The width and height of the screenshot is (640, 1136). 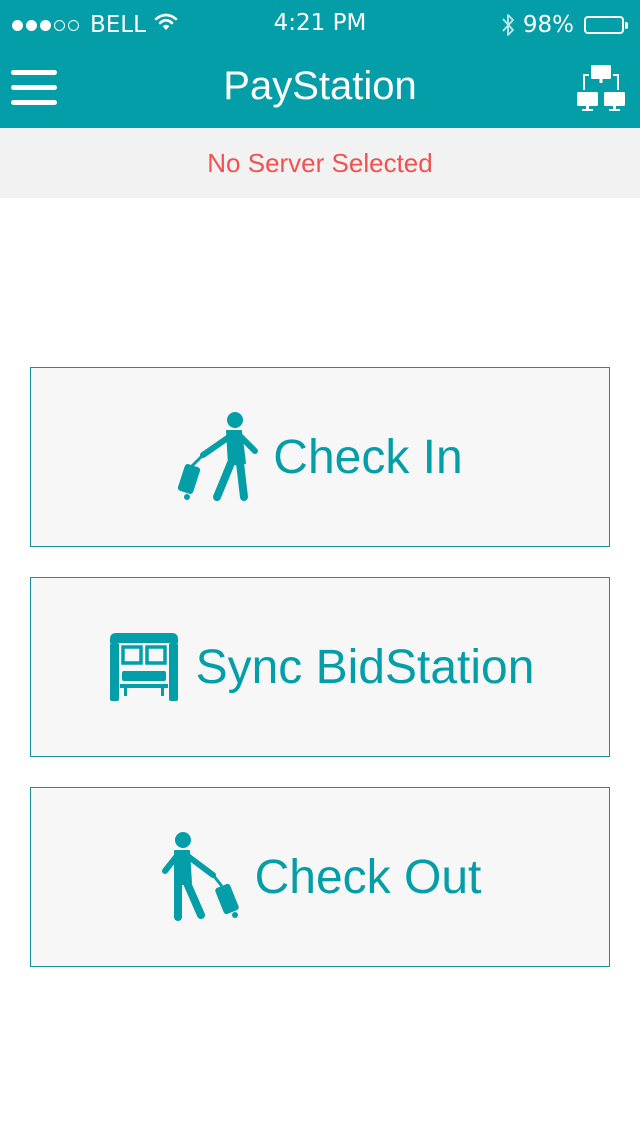 What do you see at coordinates (365, 667) in the screenshot?
I see `sync-bidstation-label: Sync BidStation` at bounding box center [365, 667].